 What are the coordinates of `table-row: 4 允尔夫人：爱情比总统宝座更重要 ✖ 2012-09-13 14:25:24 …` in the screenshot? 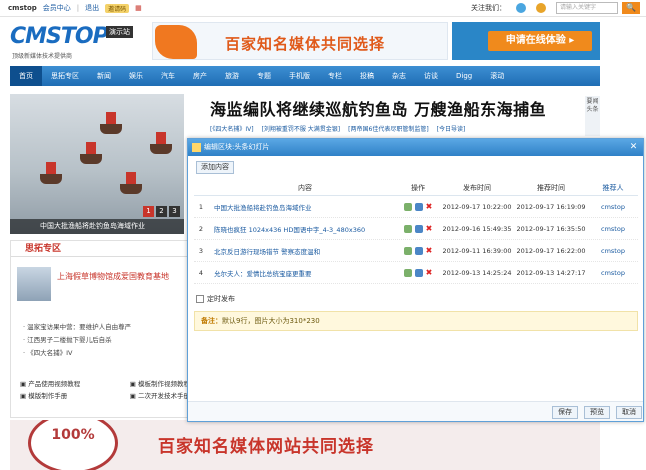 It's located at (416, 273).